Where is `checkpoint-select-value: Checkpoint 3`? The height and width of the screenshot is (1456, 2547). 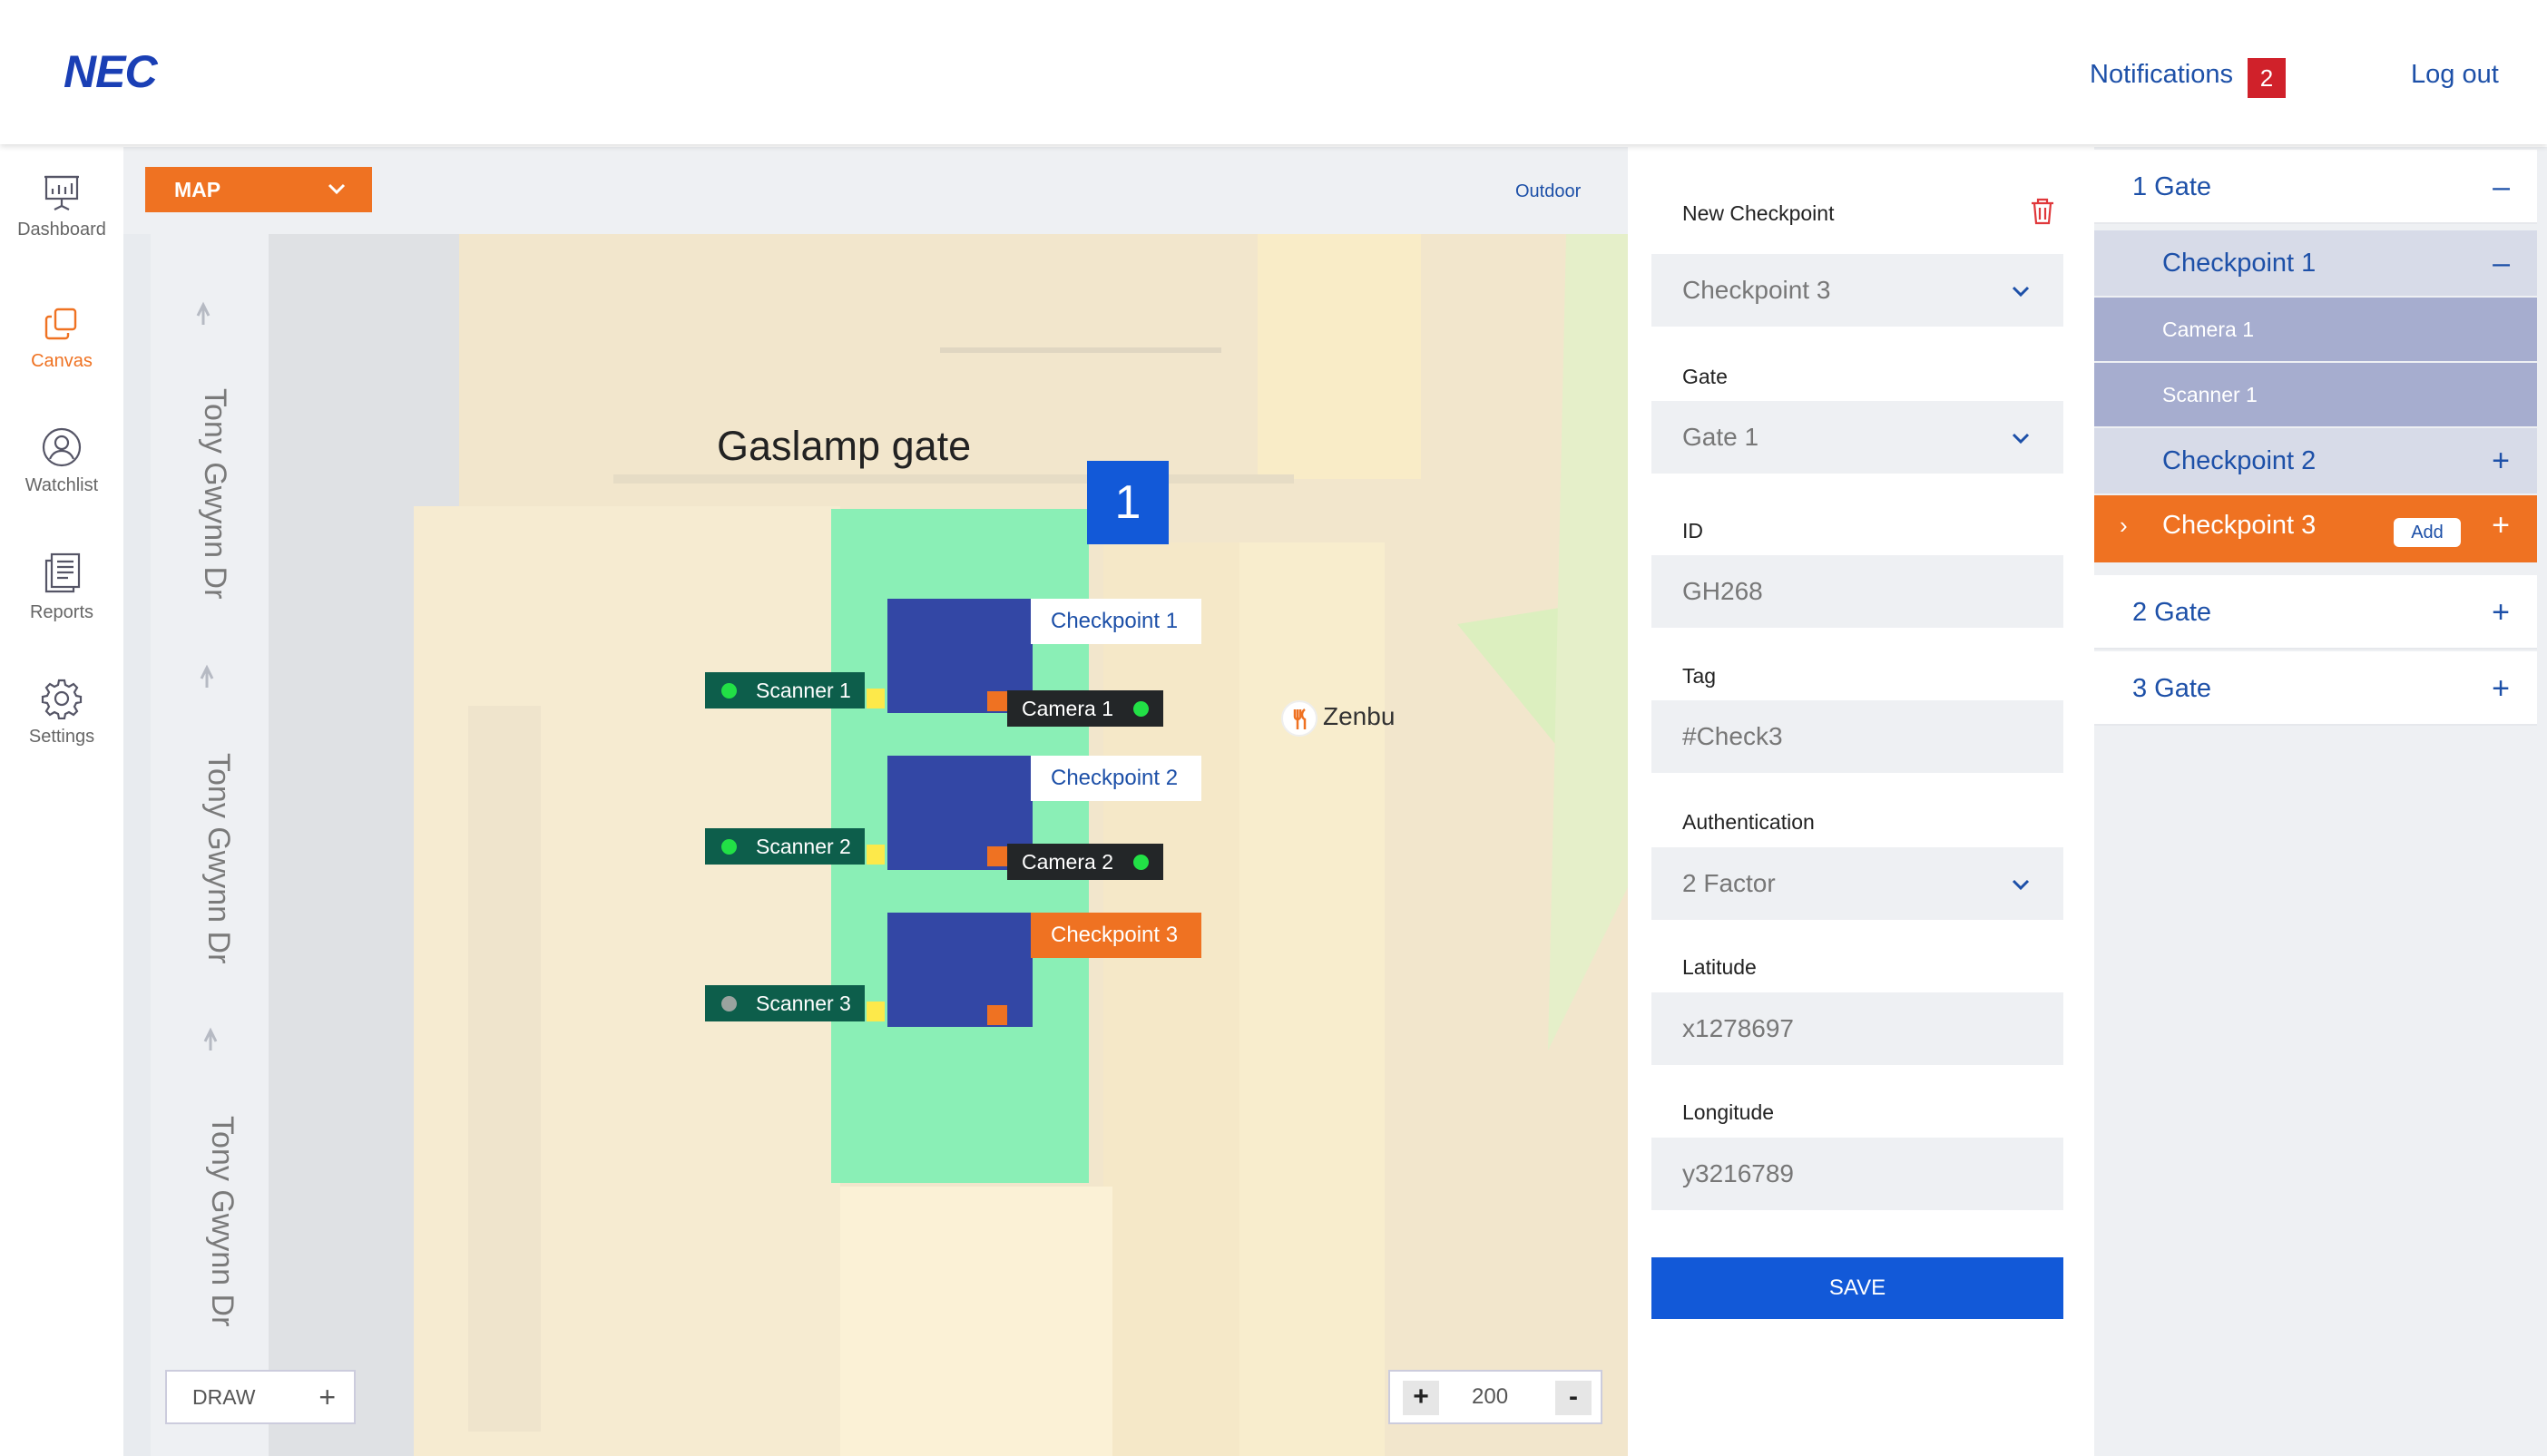
checkpoint-select-value: Checkpoint 3 is located at coordinates (1756, 290).